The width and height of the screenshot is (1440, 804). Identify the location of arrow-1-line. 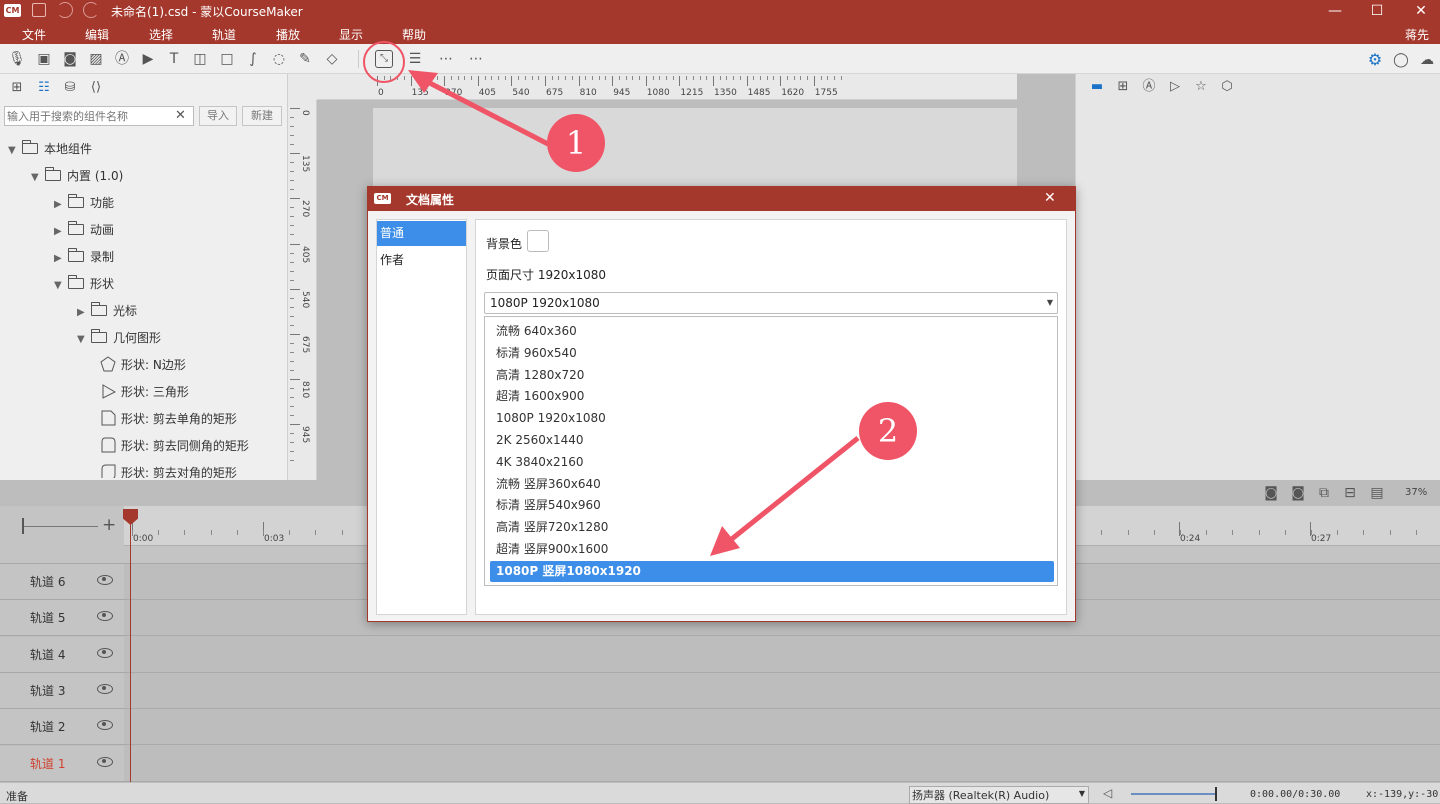
(484, 111).